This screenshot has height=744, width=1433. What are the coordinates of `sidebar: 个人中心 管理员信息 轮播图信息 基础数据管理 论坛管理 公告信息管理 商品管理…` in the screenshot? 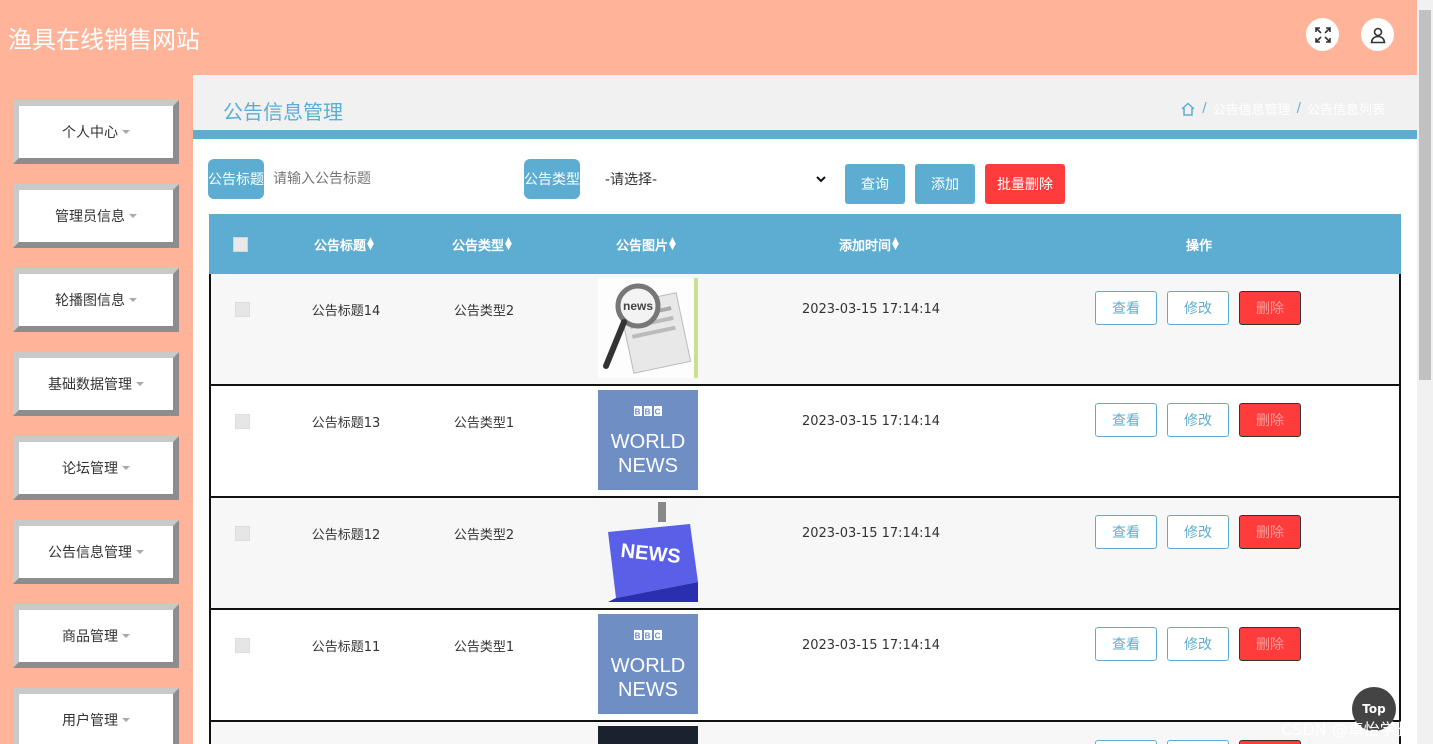 It's located at (96, 409).